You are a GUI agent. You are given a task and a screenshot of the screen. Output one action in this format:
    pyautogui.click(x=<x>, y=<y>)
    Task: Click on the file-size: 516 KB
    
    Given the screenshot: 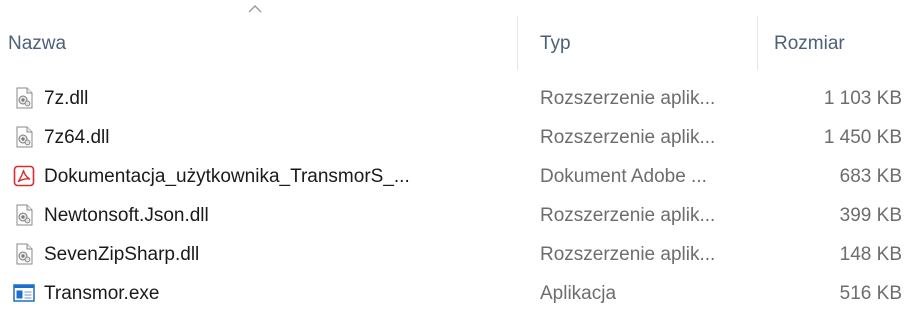 What is the action you would take?
    pyautogui.click(x=870, y=293)
    